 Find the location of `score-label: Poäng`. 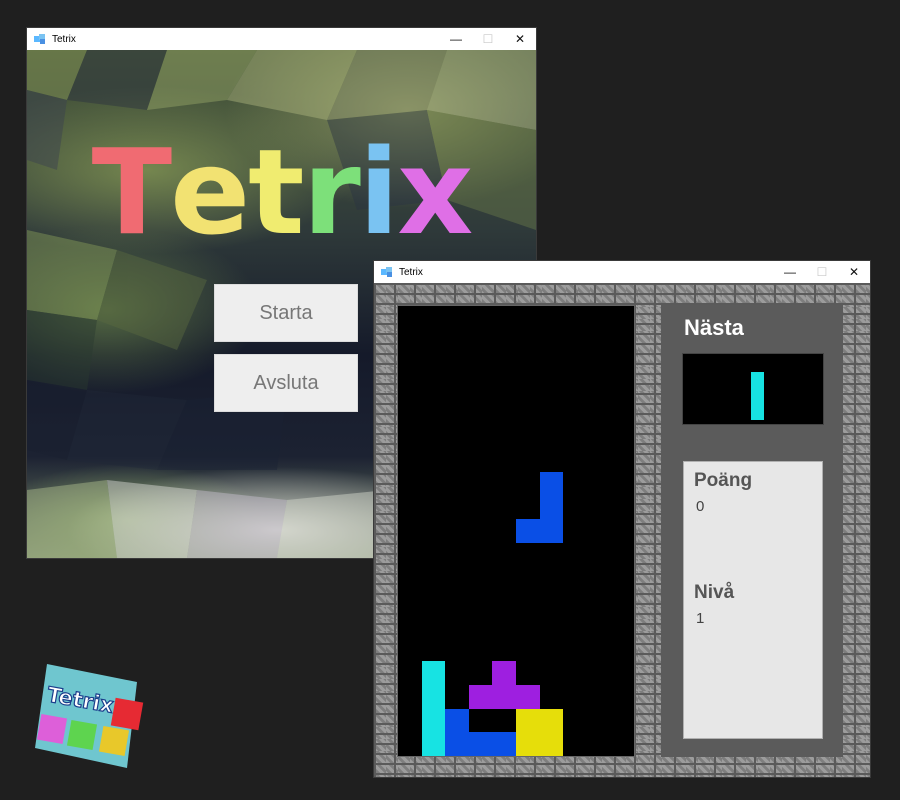

score-label: Poäng is located at coordinates (723, 480).